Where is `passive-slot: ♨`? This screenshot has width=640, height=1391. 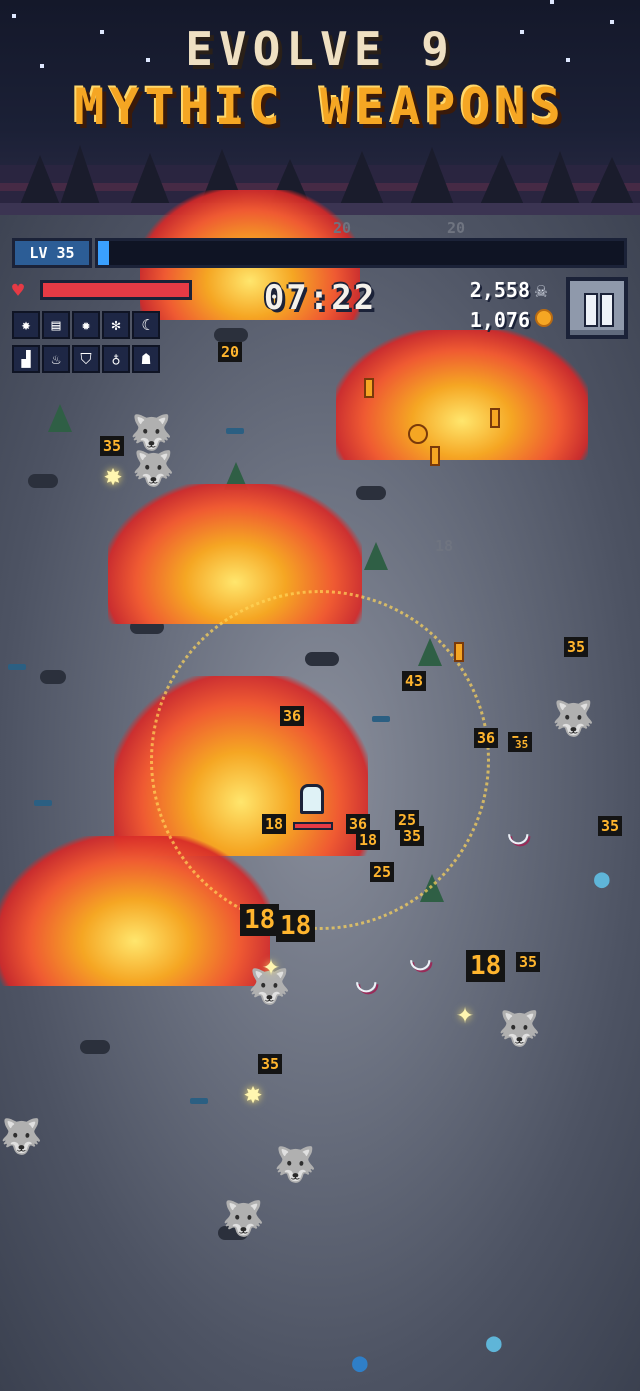 passive-slot: ♨ is located at coordinates (56, 359).